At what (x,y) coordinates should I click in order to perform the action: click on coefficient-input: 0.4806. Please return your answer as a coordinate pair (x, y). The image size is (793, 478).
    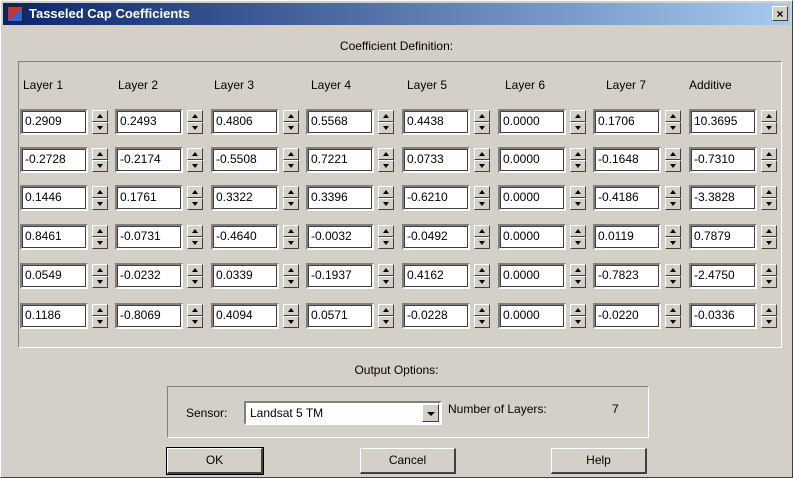
    Looking at the image, I should click on (245, 122).